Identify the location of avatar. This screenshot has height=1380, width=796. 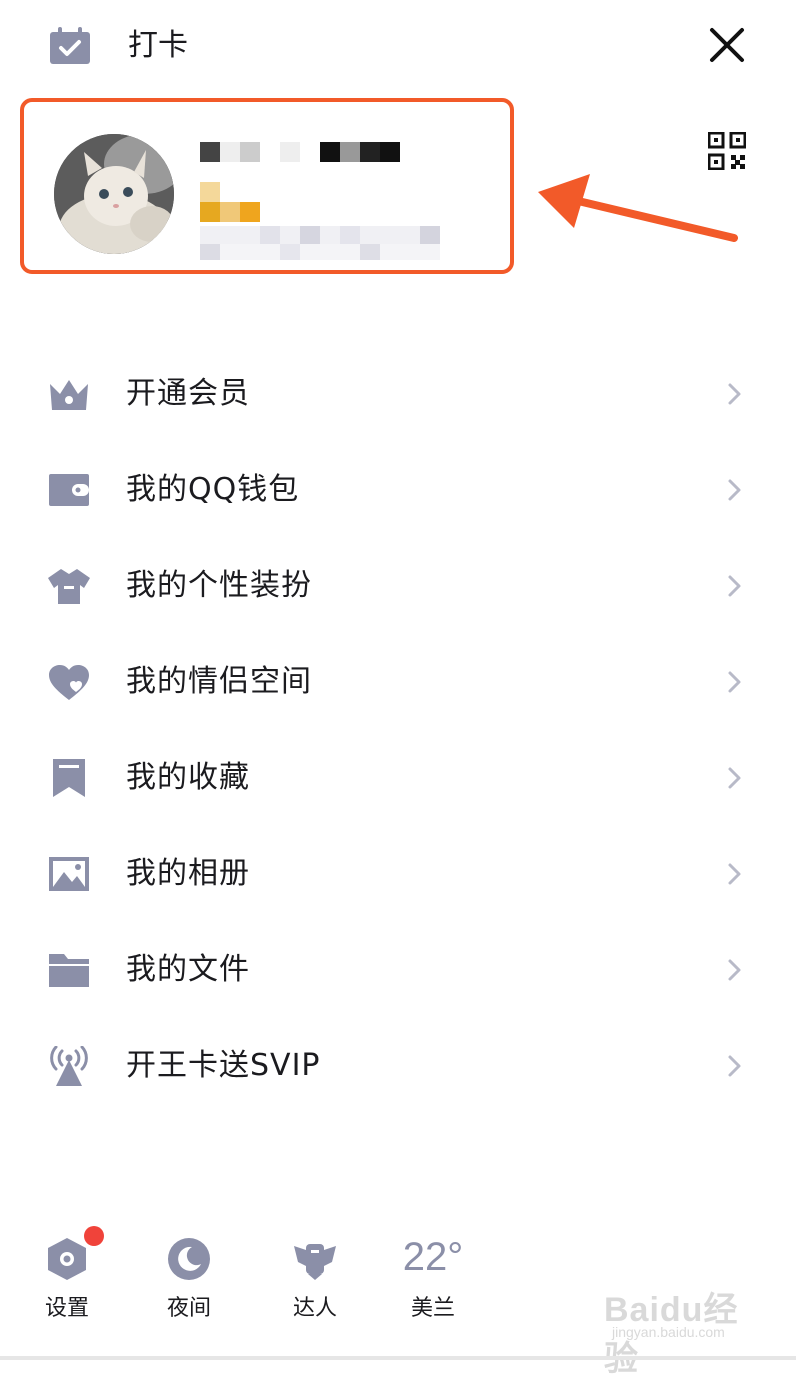
(114, 194).